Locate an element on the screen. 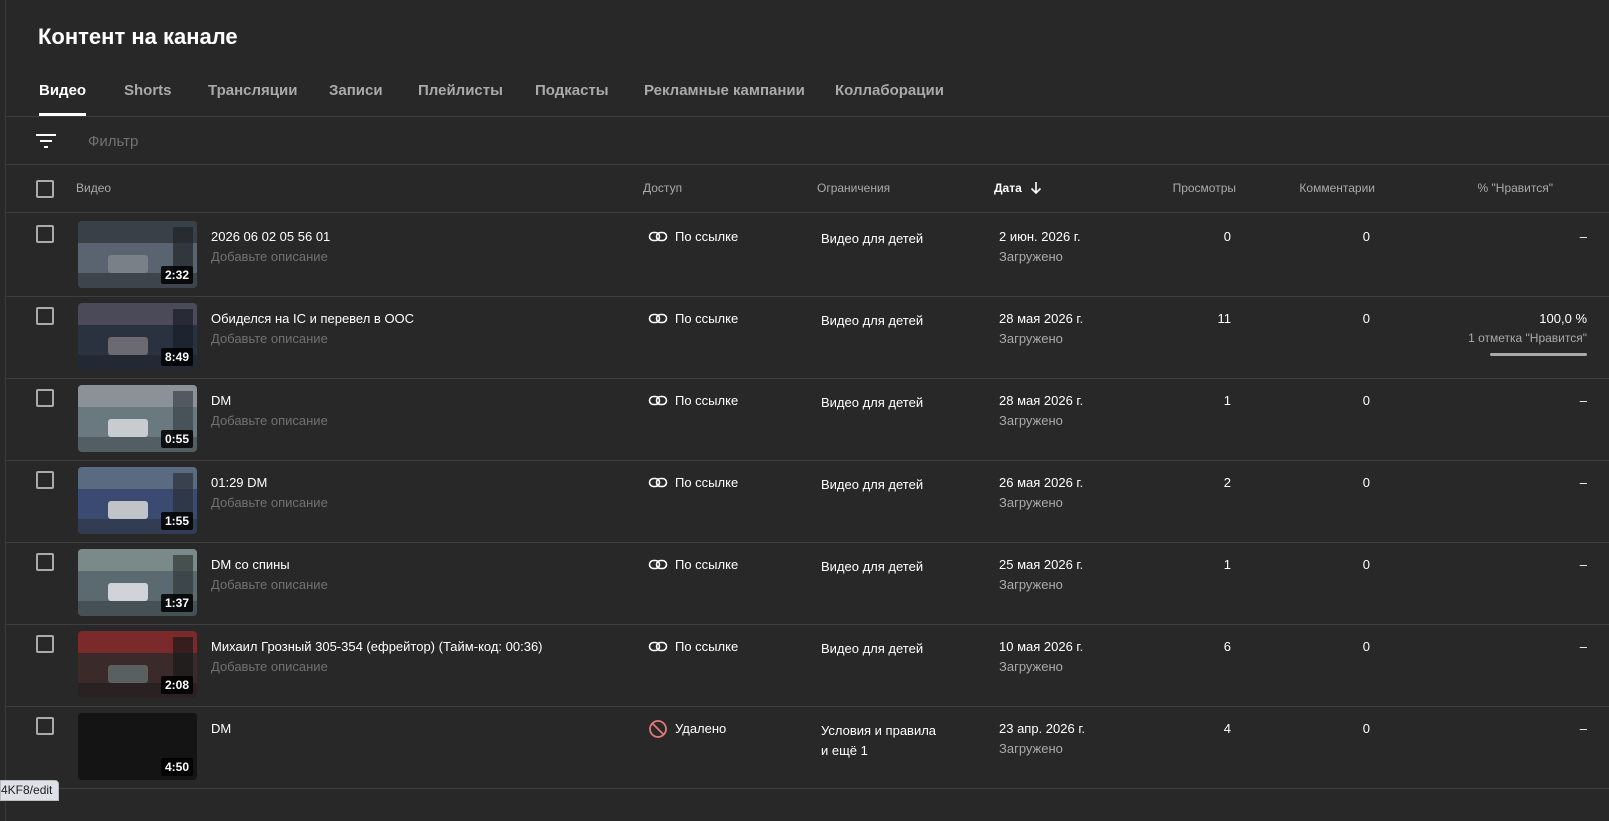 The image size is (1609, 821). video-thumbnail: 2:08 is located at coordinates (137, 664).